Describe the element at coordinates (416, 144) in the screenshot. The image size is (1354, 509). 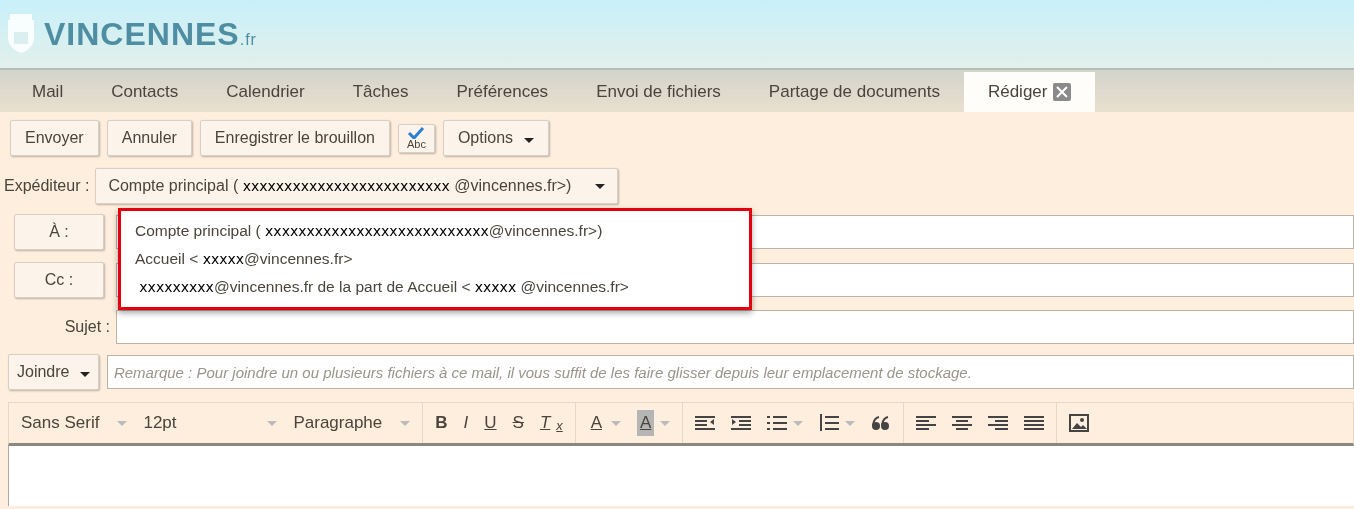
I see `spellcheck-label: Abc` at that location.